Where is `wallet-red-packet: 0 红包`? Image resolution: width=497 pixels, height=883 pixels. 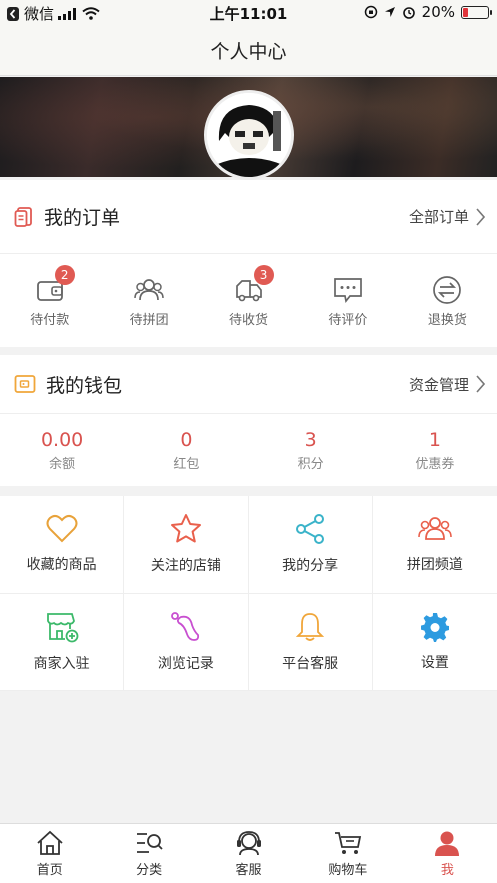 wallet-red-packet: 0 红包 is located at coordinates (186, 450).